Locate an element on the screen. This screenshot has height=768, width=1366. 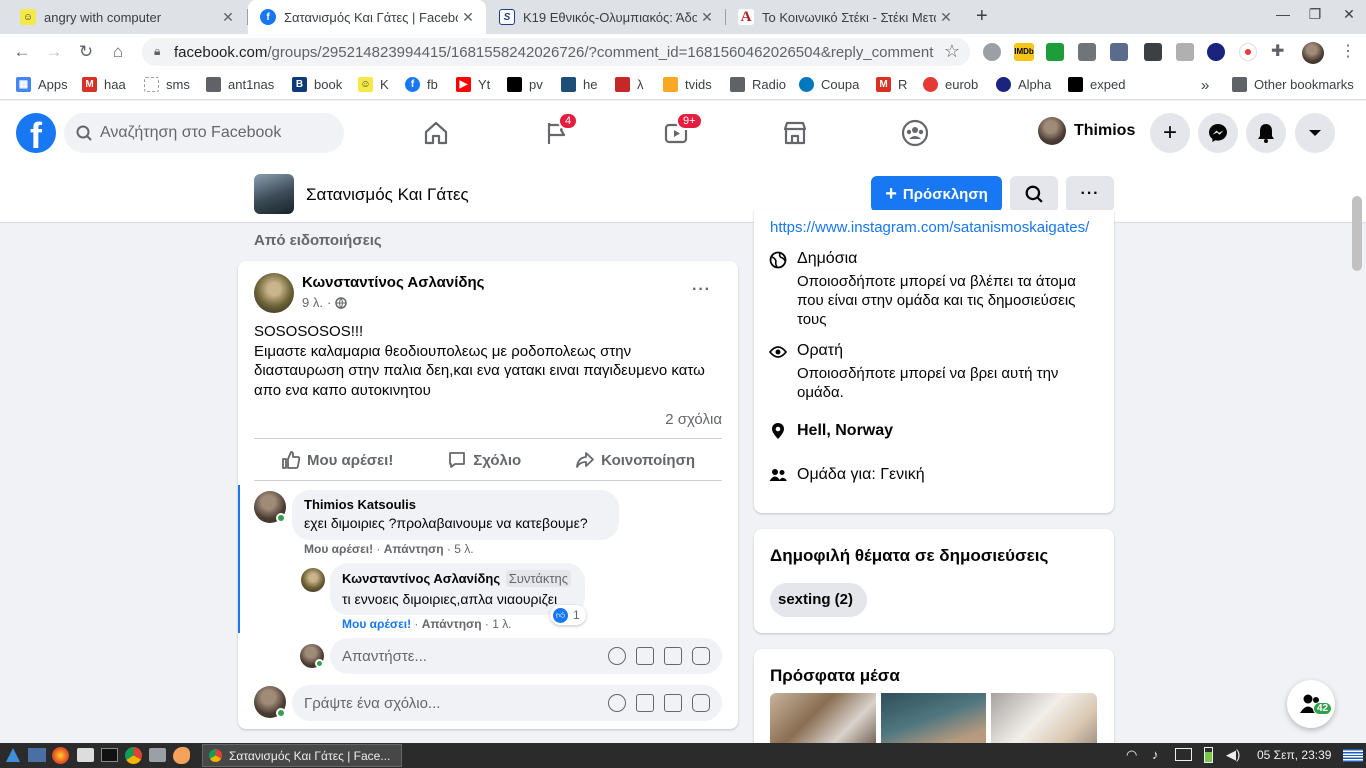
home-icon: ⌂ is located at coordinates (118, 52).